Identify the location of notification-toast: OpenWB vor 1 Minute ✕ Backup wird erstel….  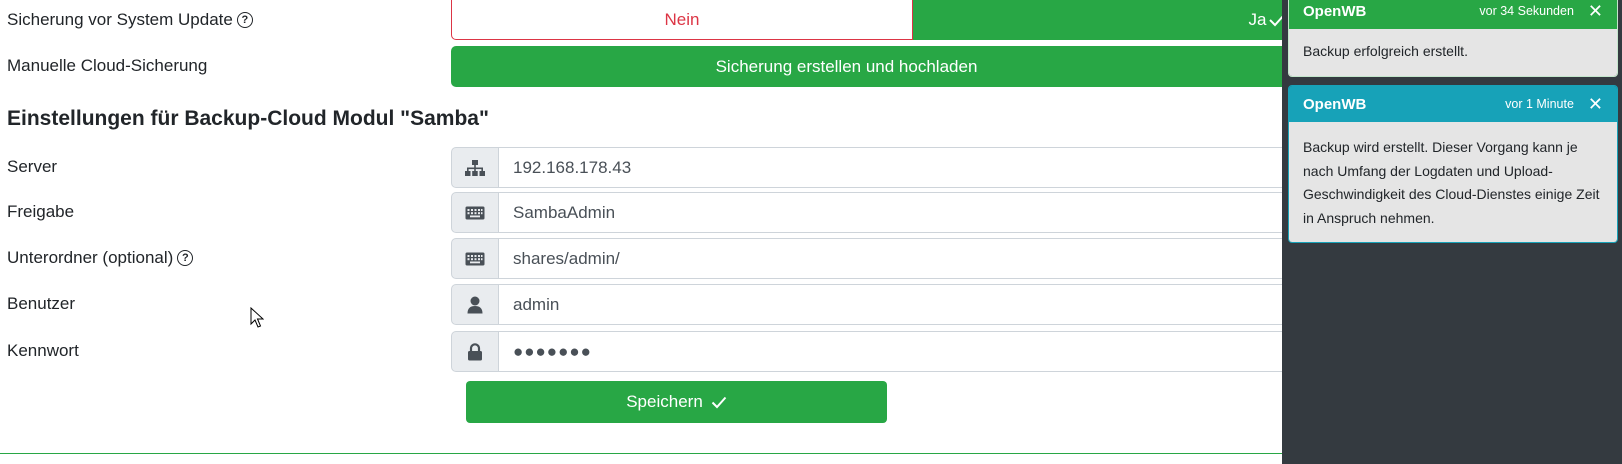
(1453, 164).